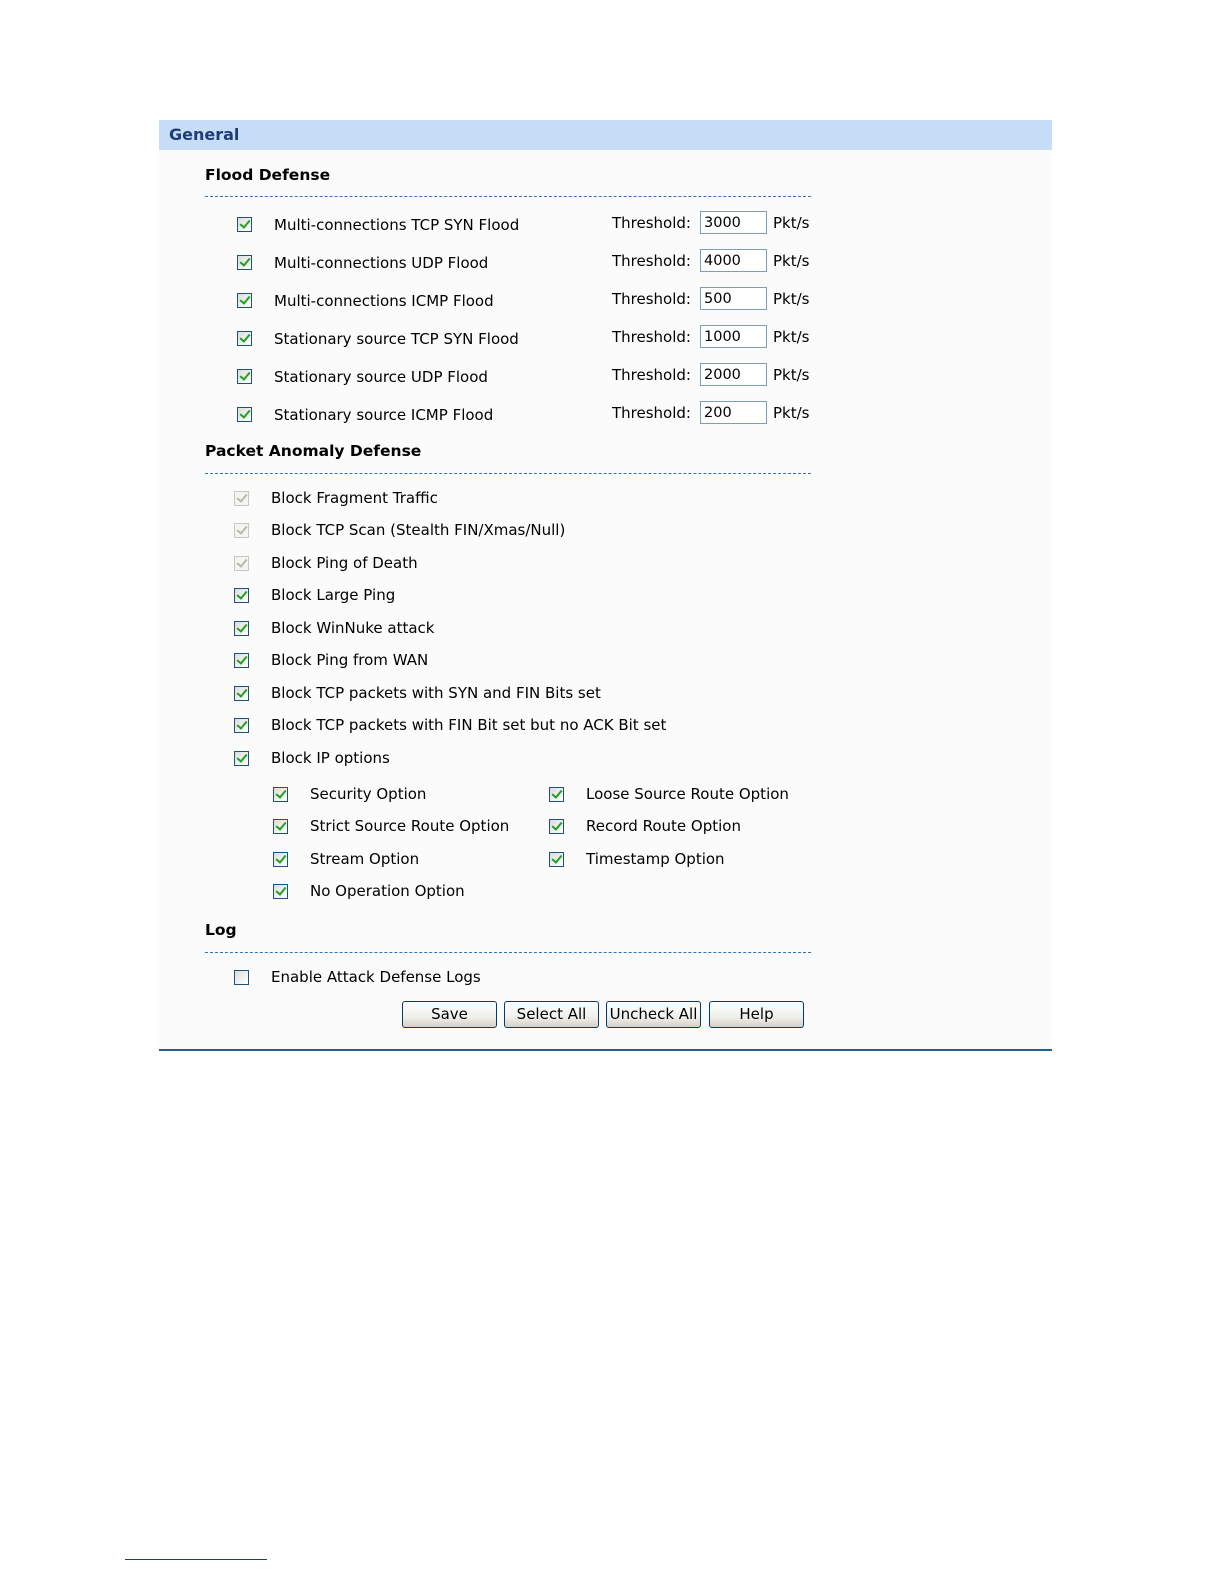  I want to click on flood-defense-divider, so click(508, 196).